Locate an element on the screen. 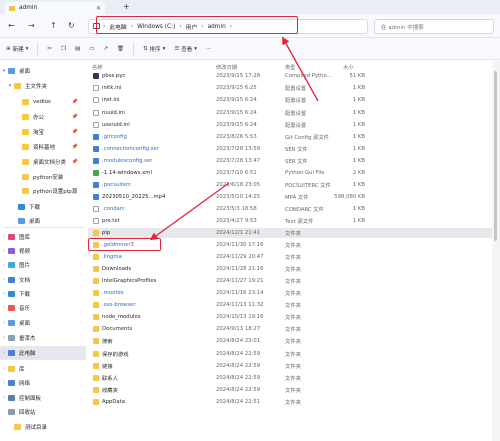 The width and height of the screenshot is (500, 441). sidebar-item: 测试目录 is located at coordinates (43, 427).